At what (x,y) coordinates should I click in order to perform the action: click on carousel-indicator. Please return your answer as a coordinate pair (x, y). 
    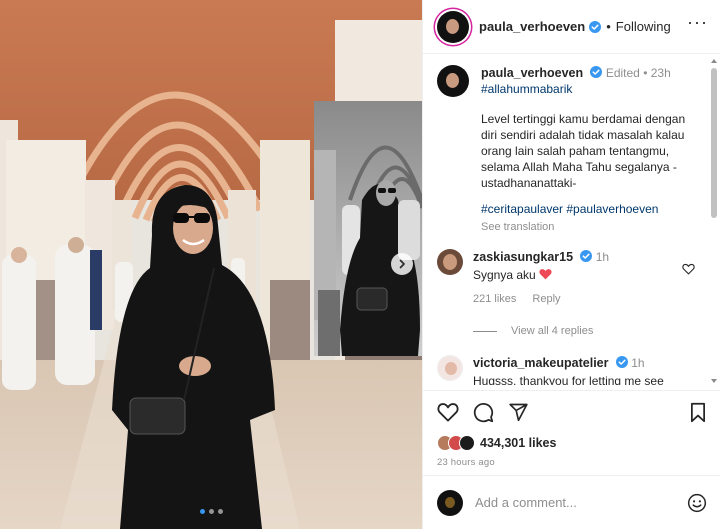
    Looking at the image, I should click on (211, 511).